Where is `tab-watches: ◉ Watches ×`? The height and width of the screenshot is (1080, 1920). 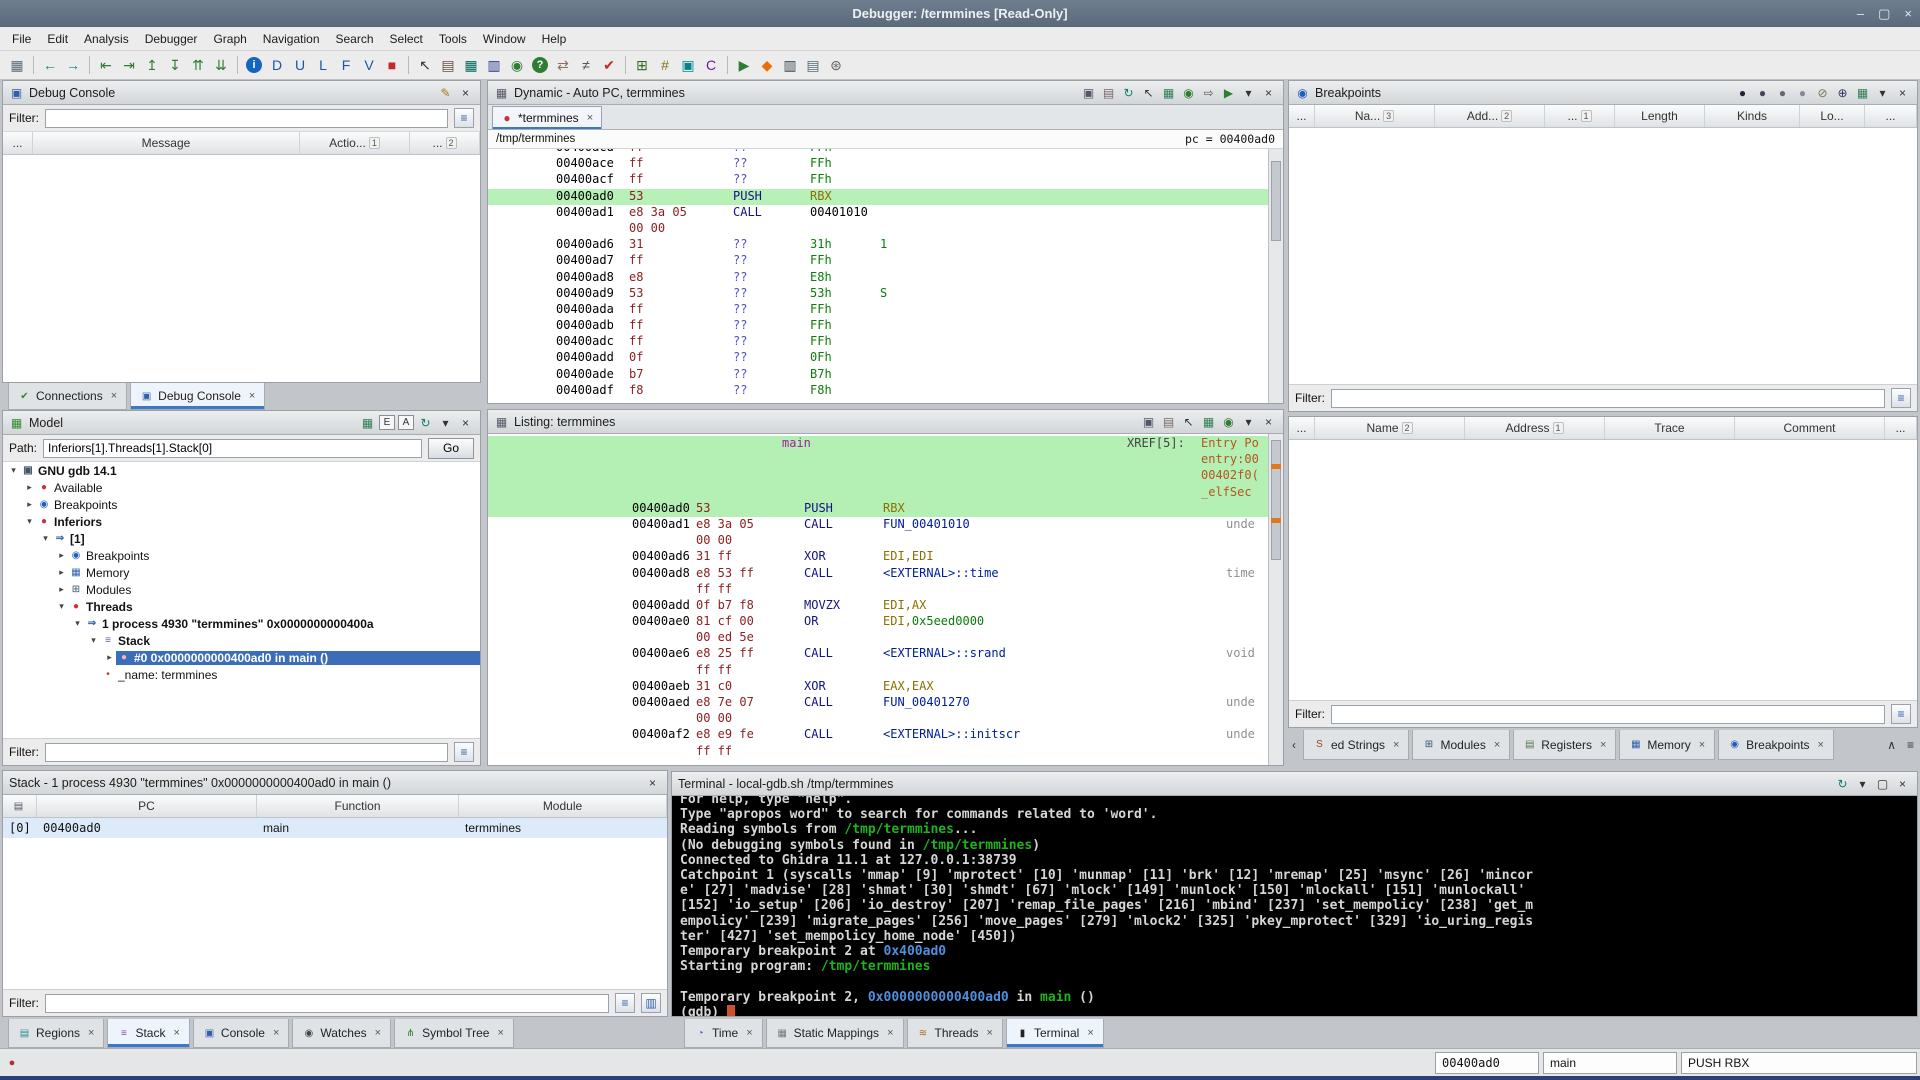
tab-watches: ◉ Watches × is located at coordinates (342, 1033).